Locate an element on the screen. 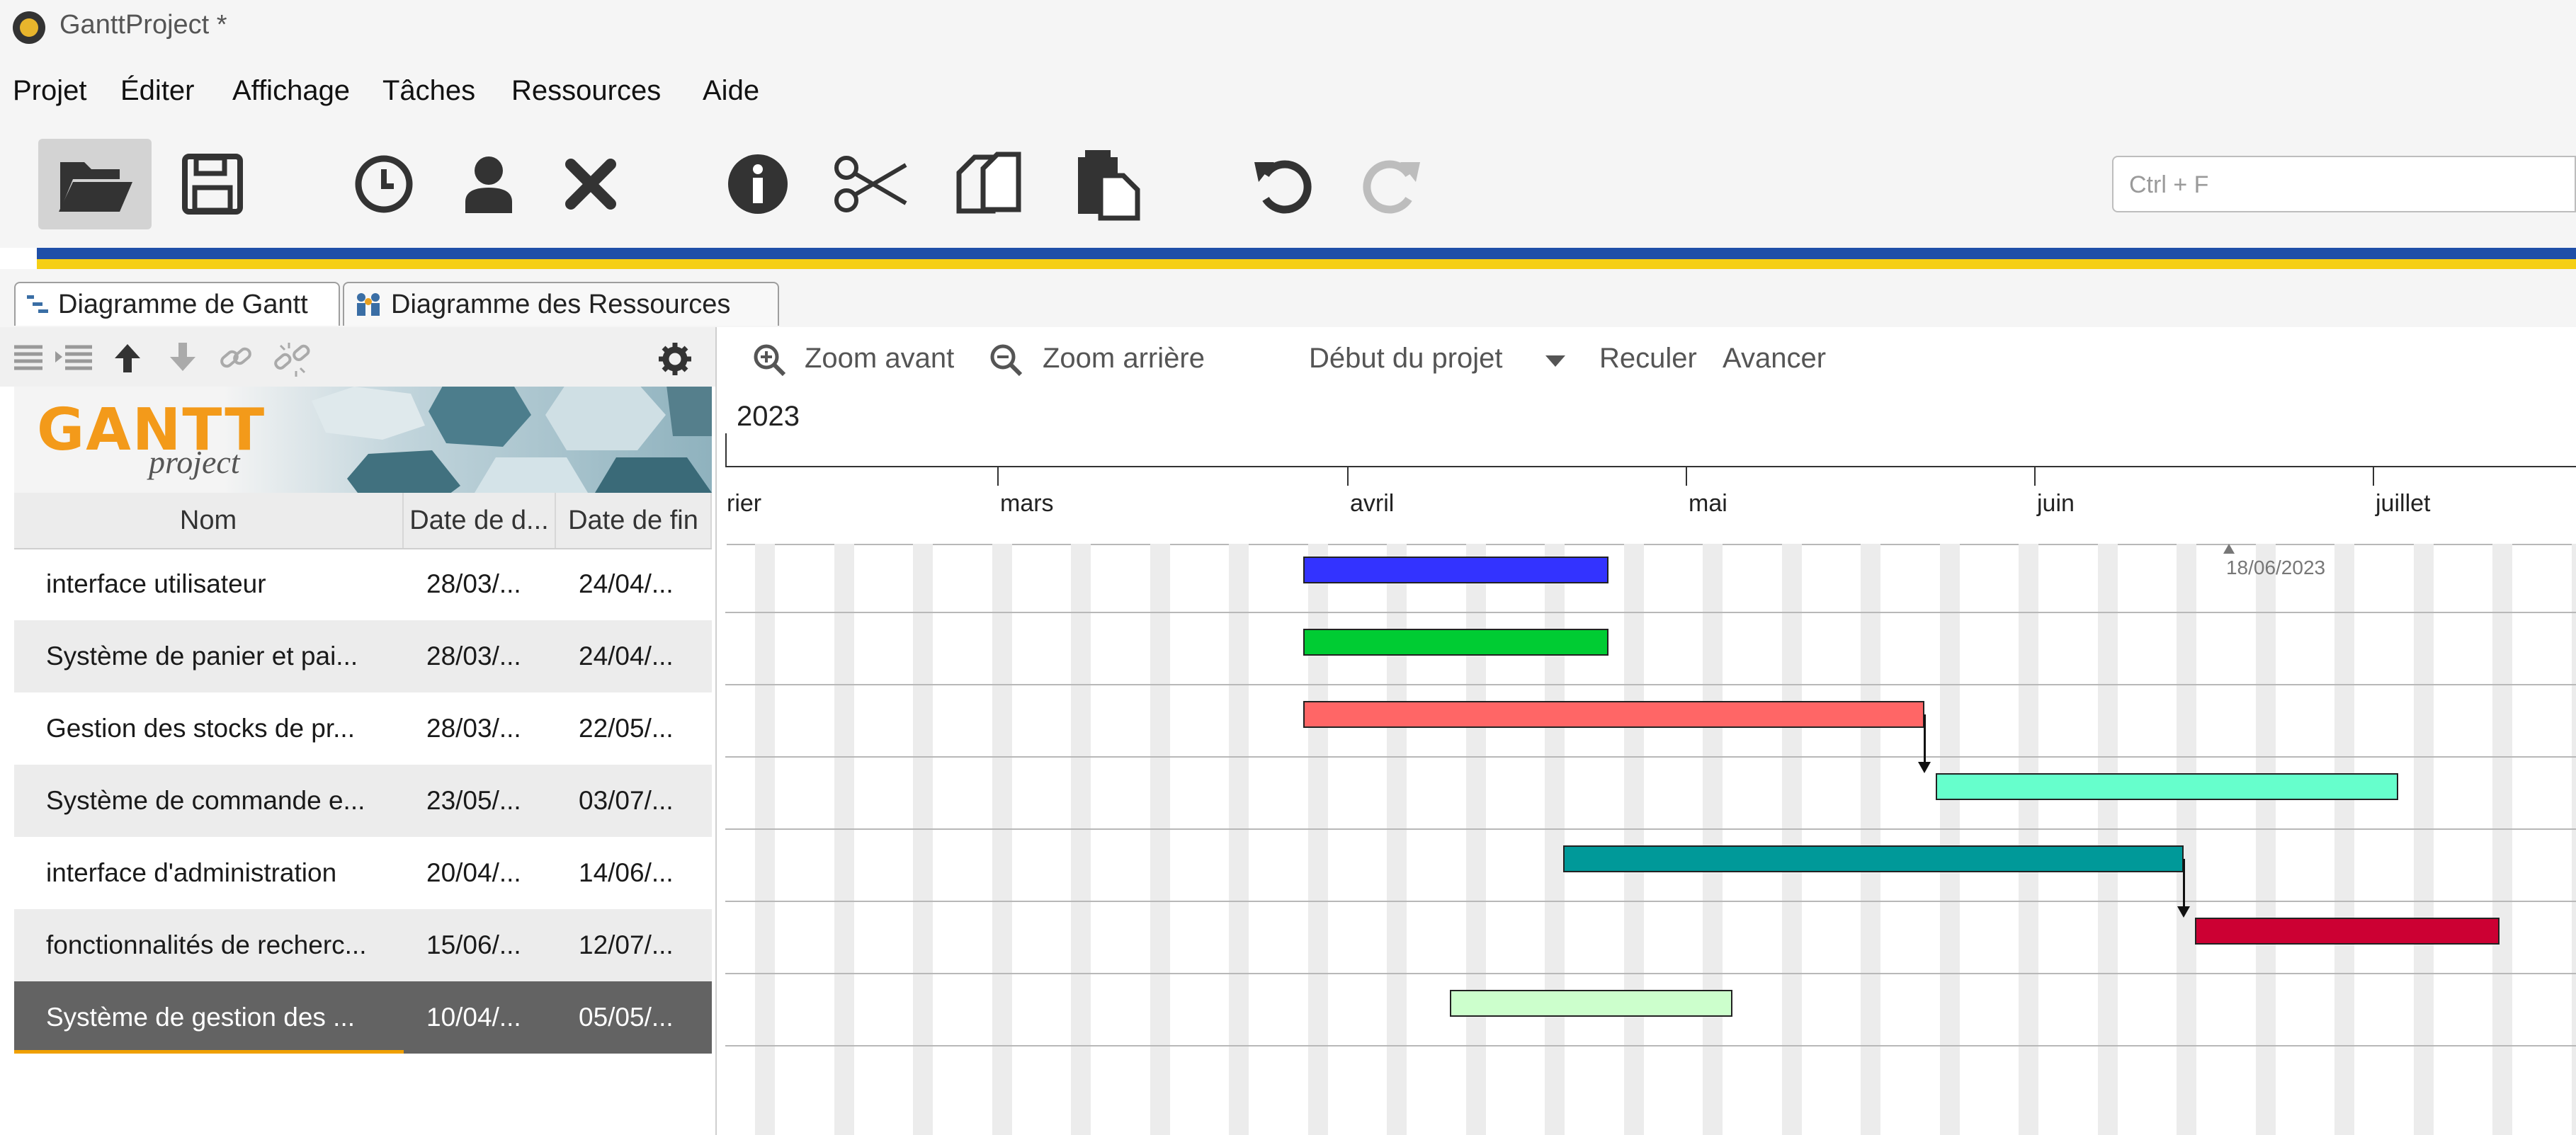 The image size is (2576, 1135). undo-button is located at coordinates (1283, 184).